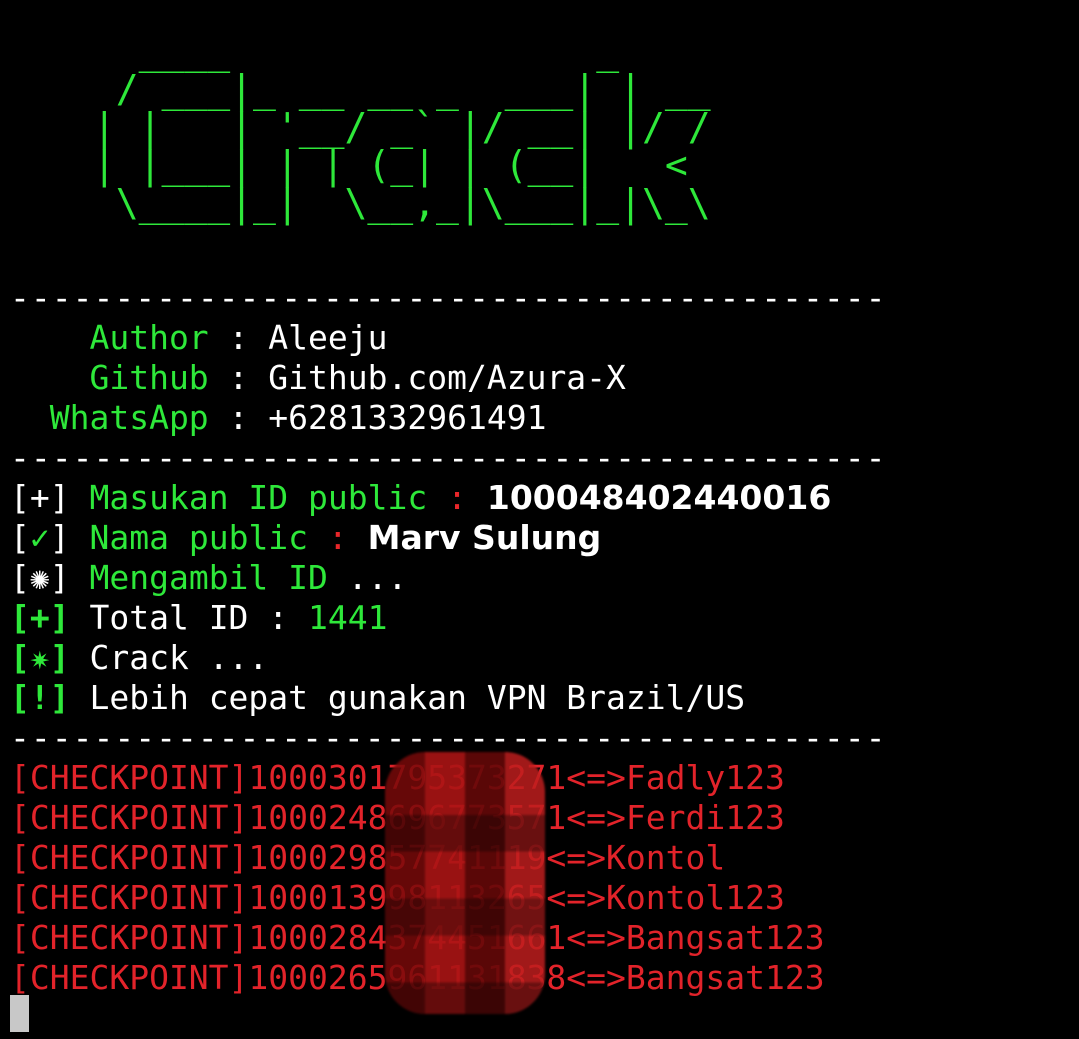  What do you see at coordinates (50, 657) in the screenshot?
I see `star-icon: [✷]` at bounding box center [50, 657].